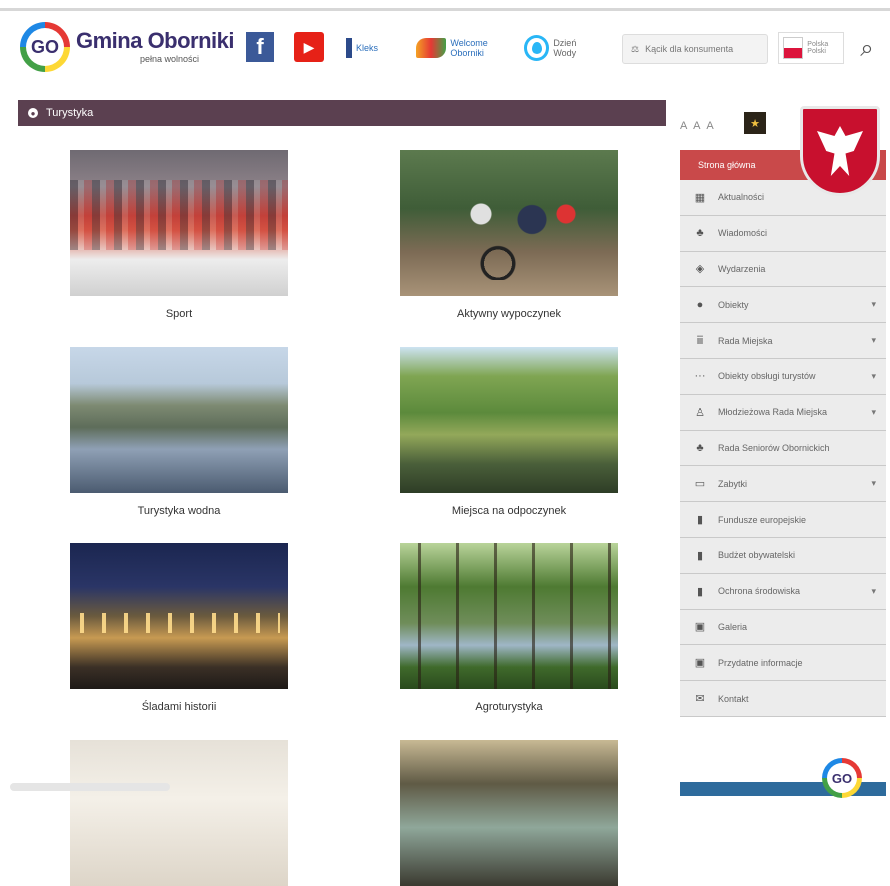  I want to click on site-tagline: pełna wolności, so click(170, 59).